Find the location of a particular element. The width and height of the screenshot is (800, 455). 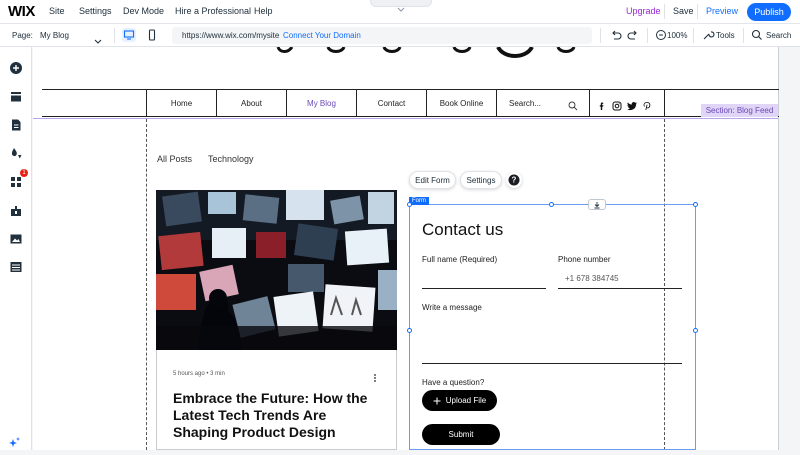

post-meta: 5 hours ago • 3 min is located at coordinates (199, 374).